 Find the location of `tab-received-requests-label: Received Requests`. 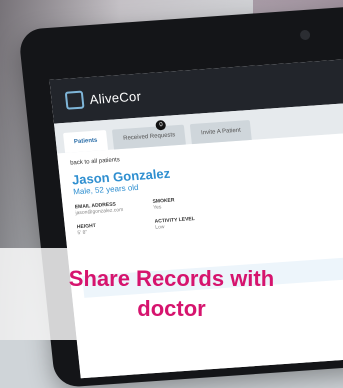

tab-received-requests-label: Received Requests is located at coordinates (149, 137).